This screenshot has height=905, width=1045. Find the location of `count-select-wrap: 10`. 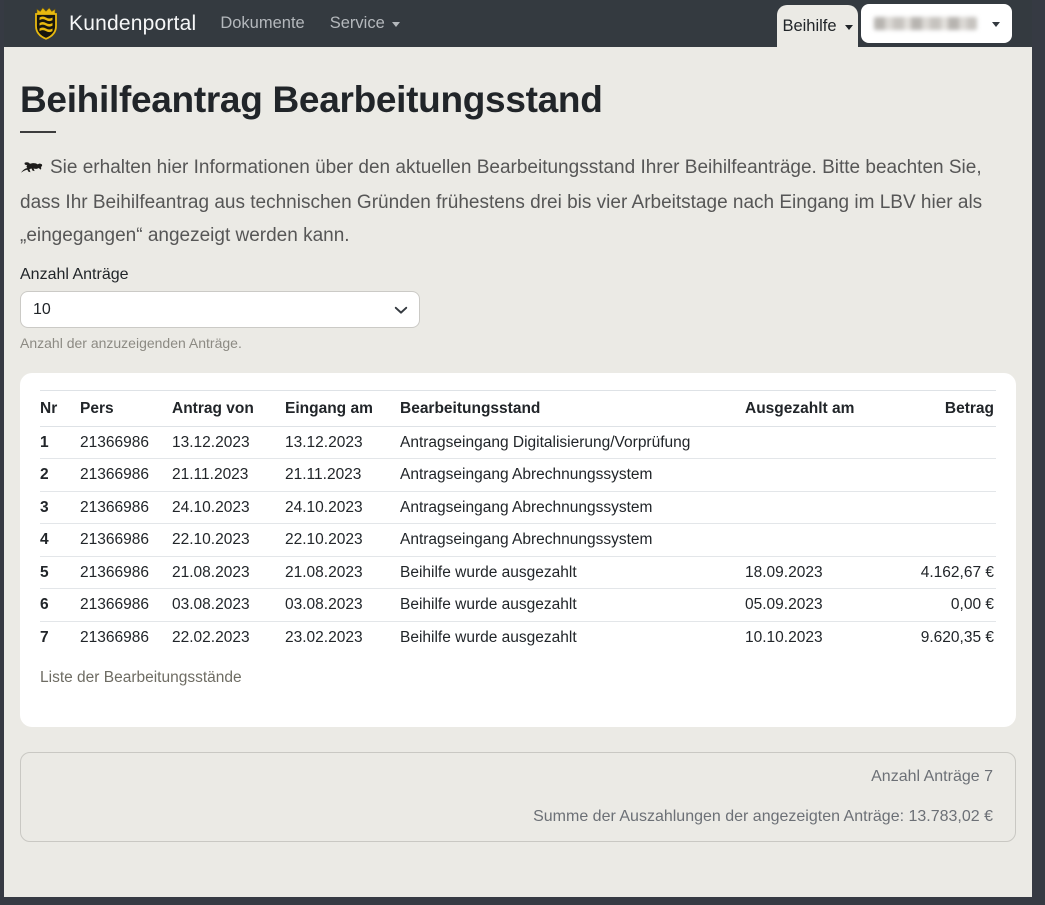

count-select-wrap: 10 is located at coordinates (220, 309).